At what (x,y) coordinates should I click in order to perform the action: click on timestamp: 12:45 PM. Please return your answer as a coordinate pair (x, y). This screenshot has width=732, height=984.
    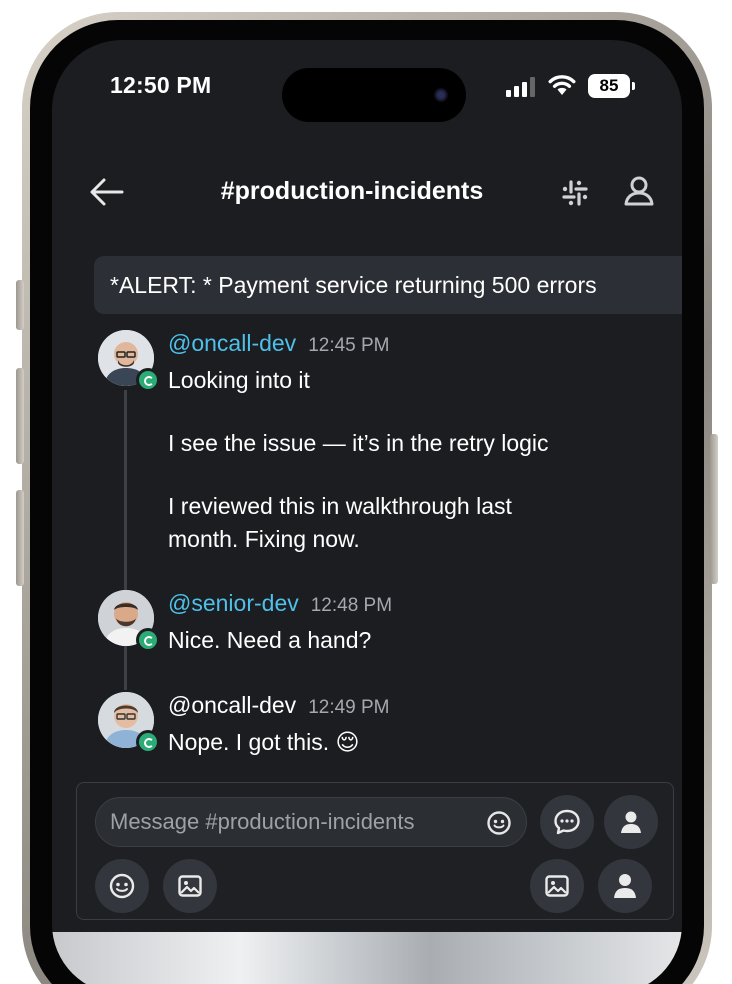
    Looking at the image, I should click on (349, 345).